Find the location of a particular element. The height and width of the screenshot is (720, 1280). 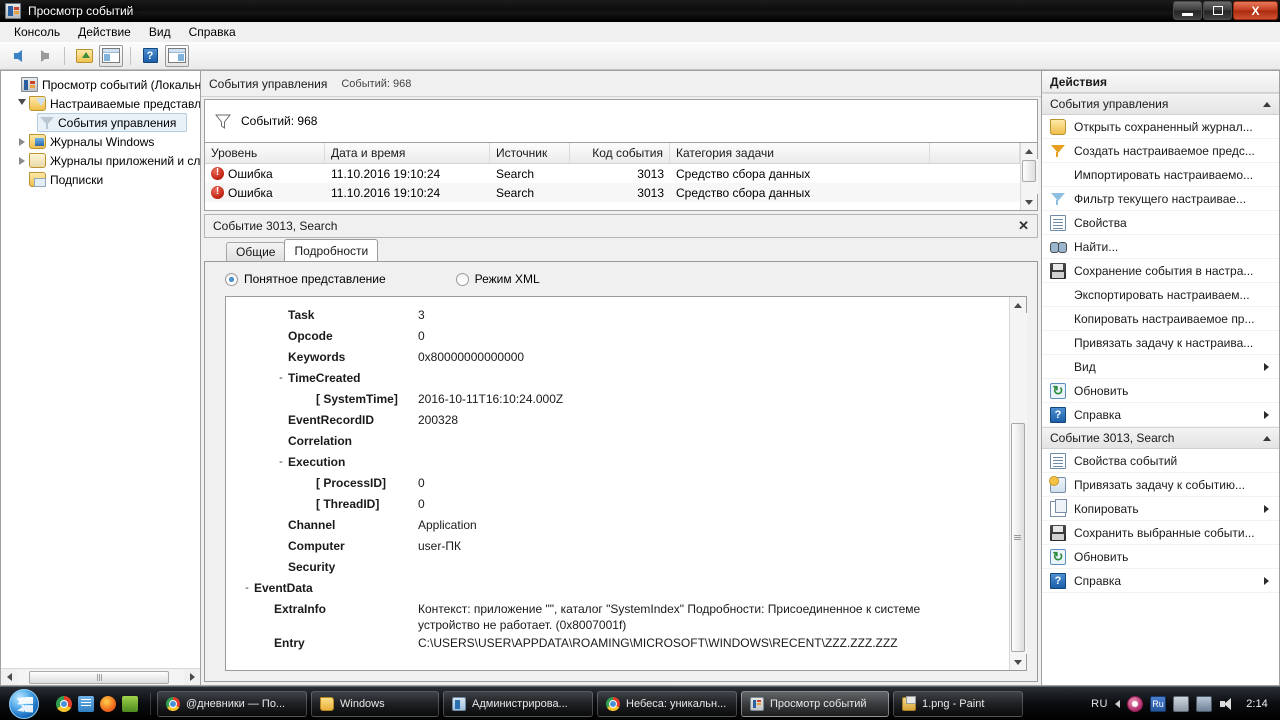

volume-icon is located at coordinates (1227, 704).